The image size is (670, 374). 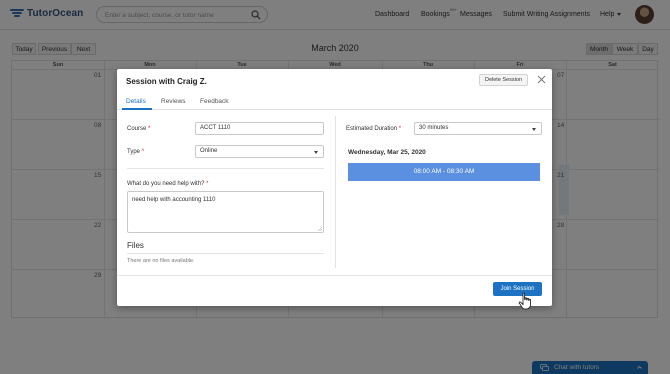 What do you see at coordinates (319, 228) in the screenshot?
I see `resize-grip-icon` at bounding box center [319, 228].